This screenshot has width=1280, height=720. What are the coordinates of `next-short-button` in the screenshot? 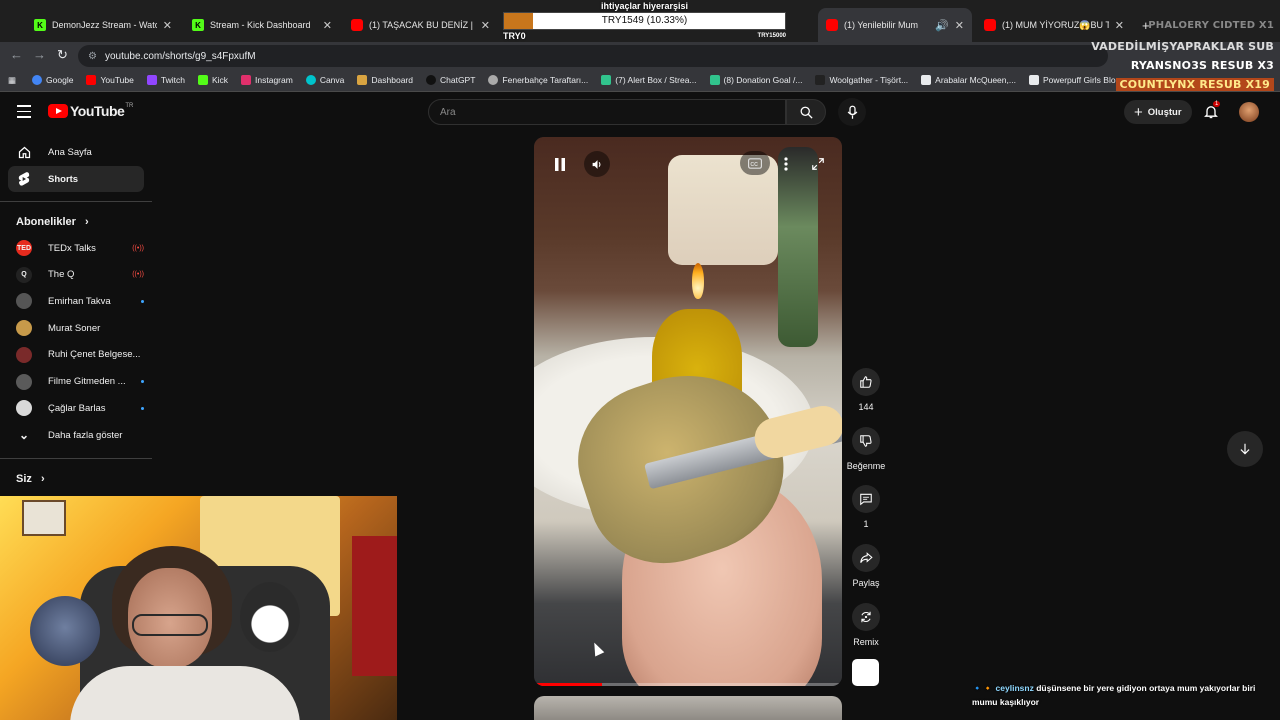 It's located at (1245, 449).